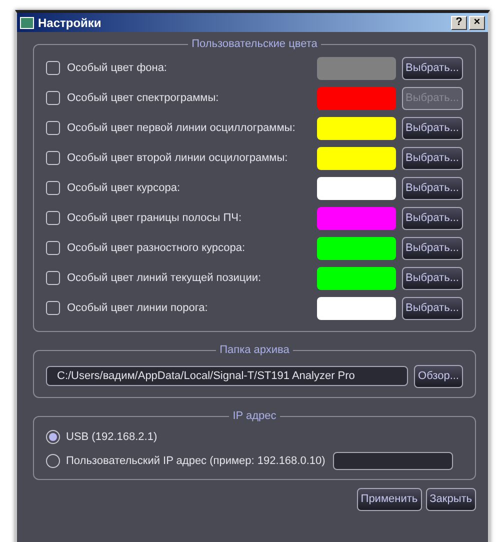 This screenshot has width=497, height=542. Describe the element at coordinates (254, 416) in the screenshot. I see `group-title: IP адрес` at that location.